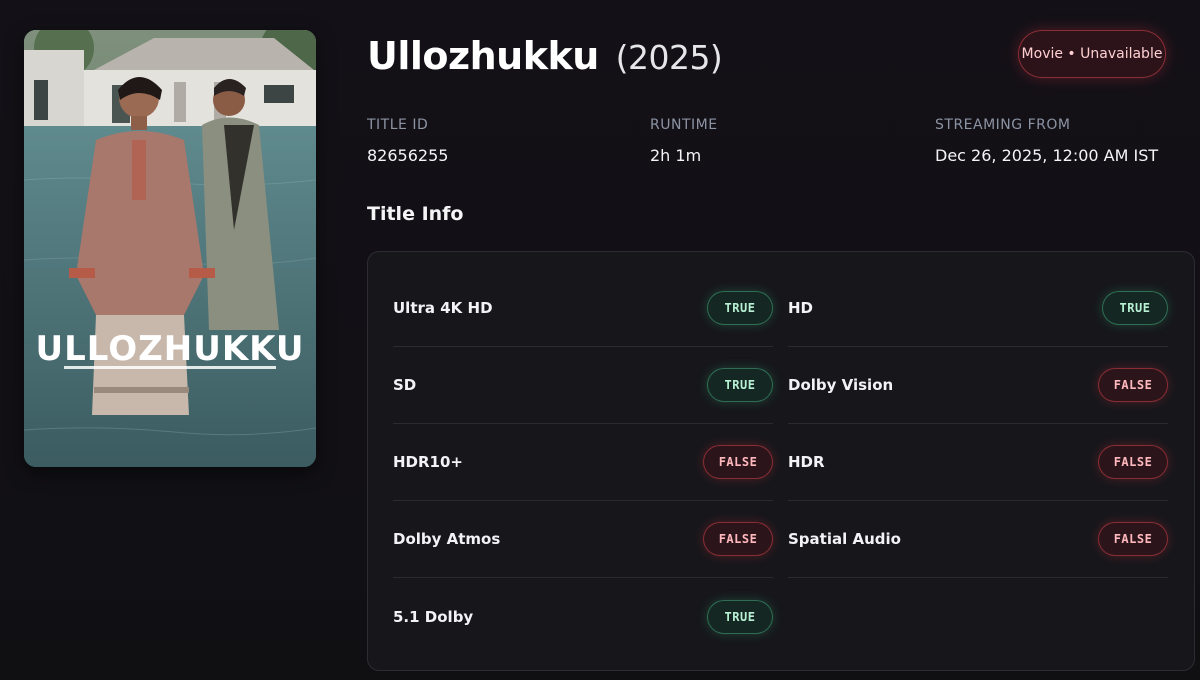  What do you see at coordinates (806, 462) in the screenshot?
I see `info-label: HDR` at bounding box center [806, 462].